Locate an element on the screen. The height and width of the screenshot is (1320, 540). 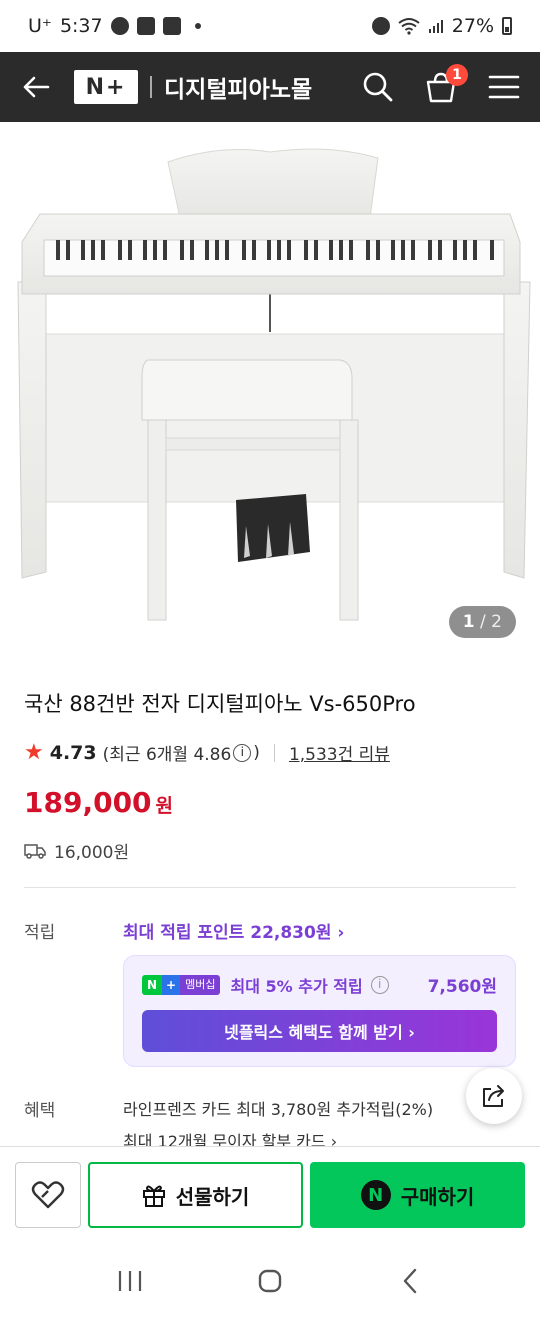
more-notifications-dot is located at coordinates (197, 26).